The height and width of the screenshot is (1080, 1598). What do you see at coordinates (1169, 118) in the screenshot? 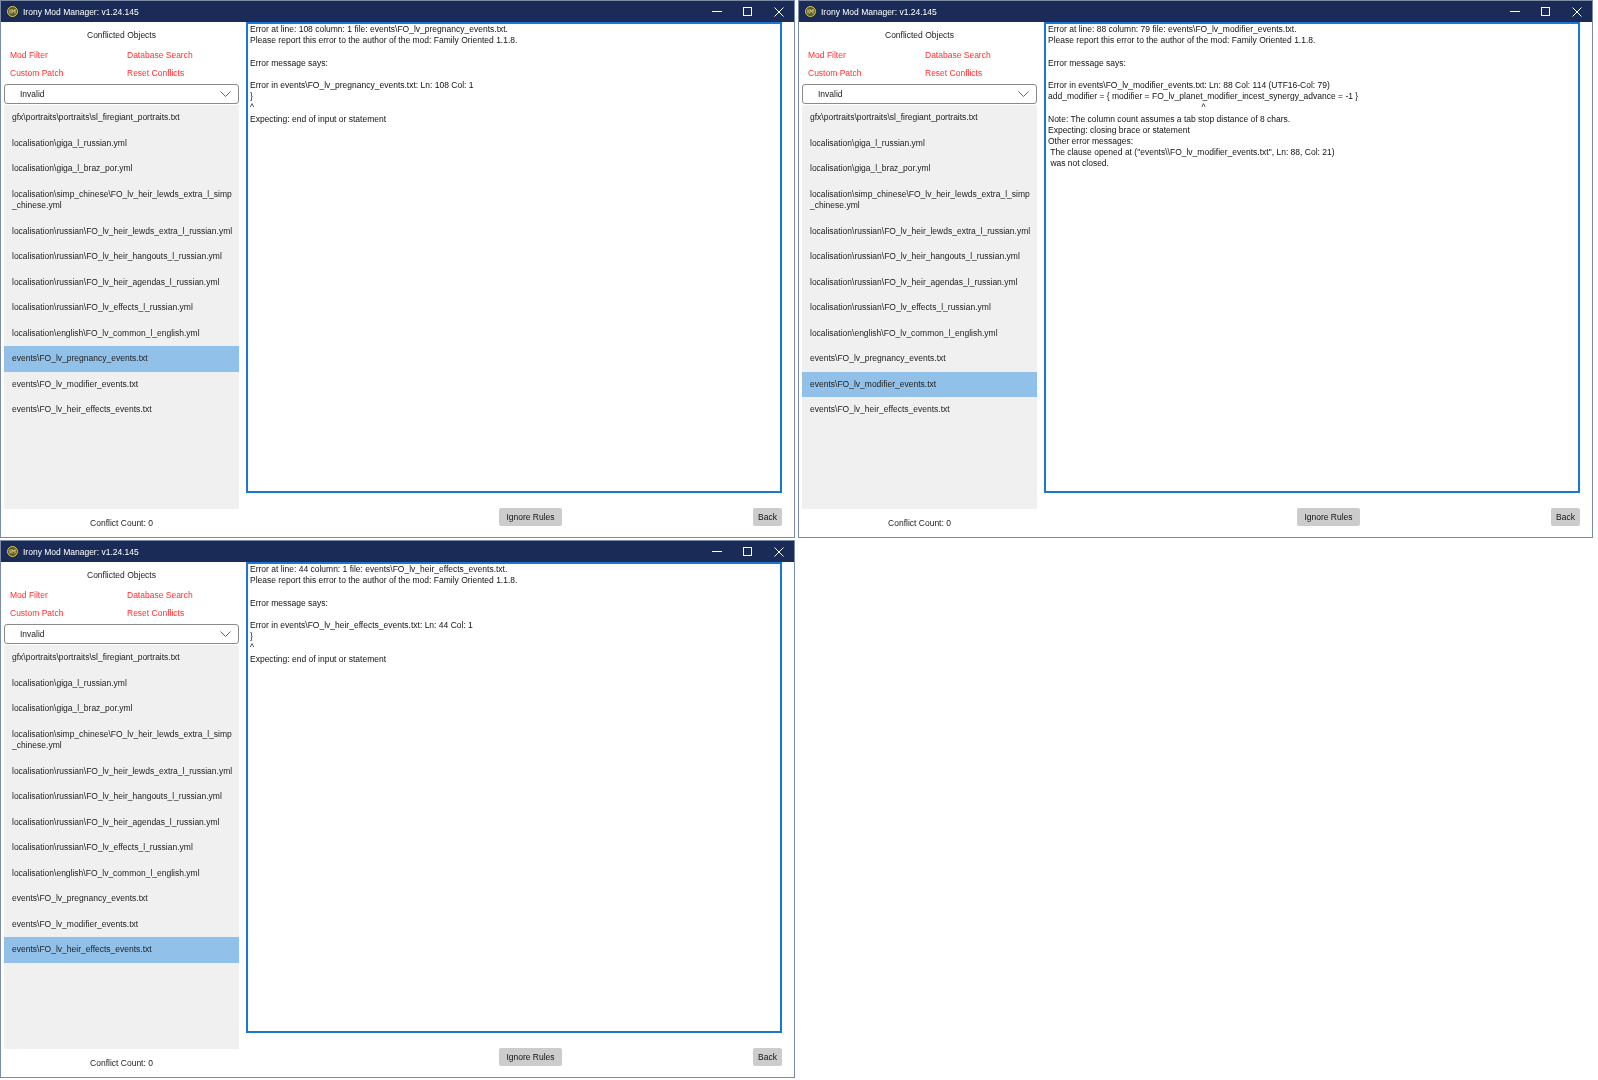
I see `error-text-line: Note: The column count assumes a tab stop distance of 8 chars.` at bounding box center [1169, 118].